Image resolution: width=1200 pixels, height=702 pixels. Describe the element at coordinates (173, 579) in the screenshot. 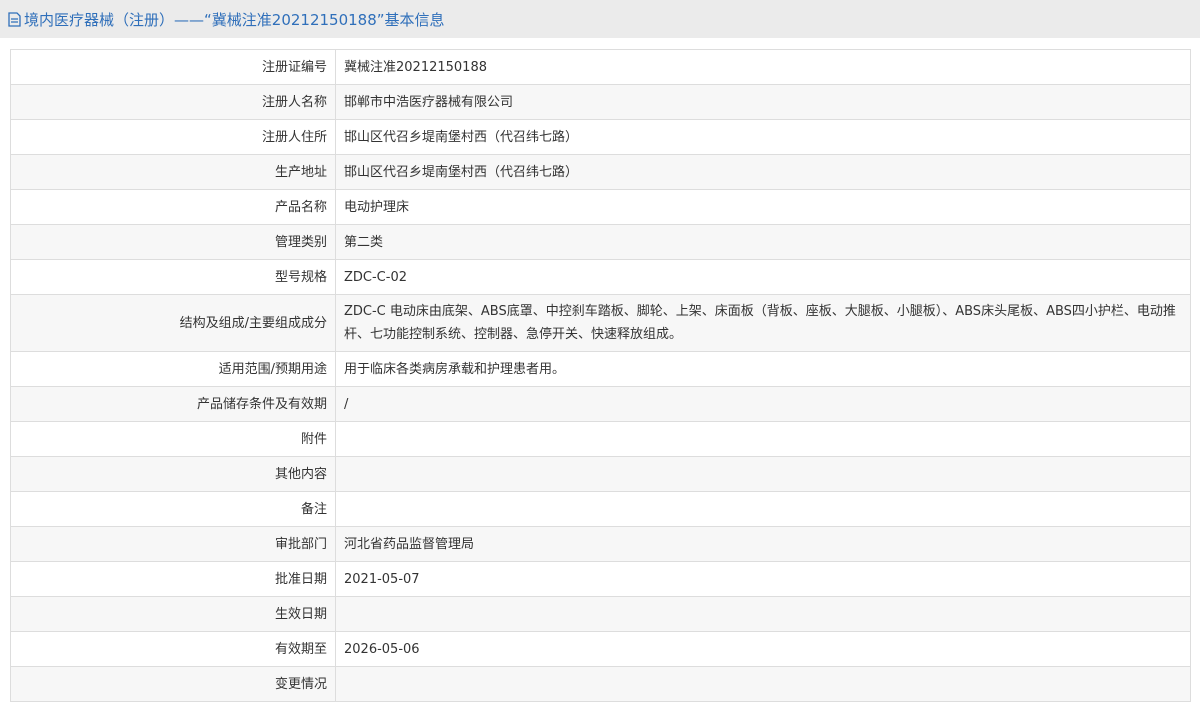

I see `field-label: 批准日期` at that location.